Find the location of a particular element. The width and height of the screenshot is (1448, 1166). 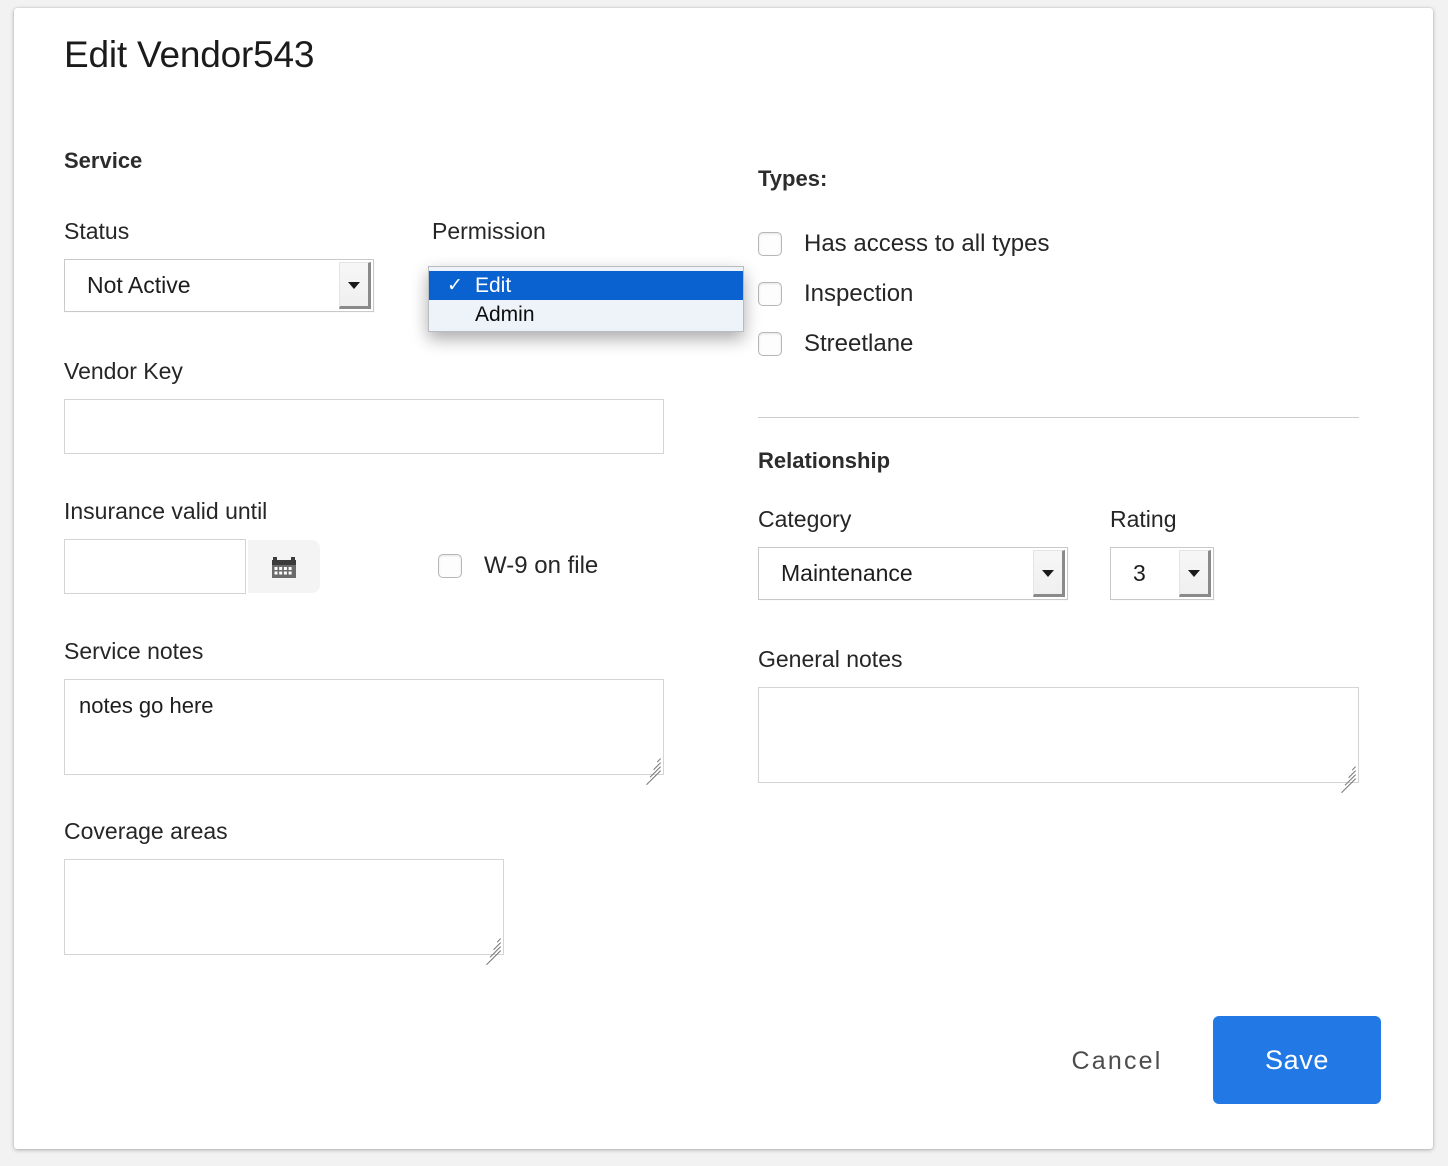

type-checkbox-row-streetlane: Streetlane is located at coordinates (835, 344).